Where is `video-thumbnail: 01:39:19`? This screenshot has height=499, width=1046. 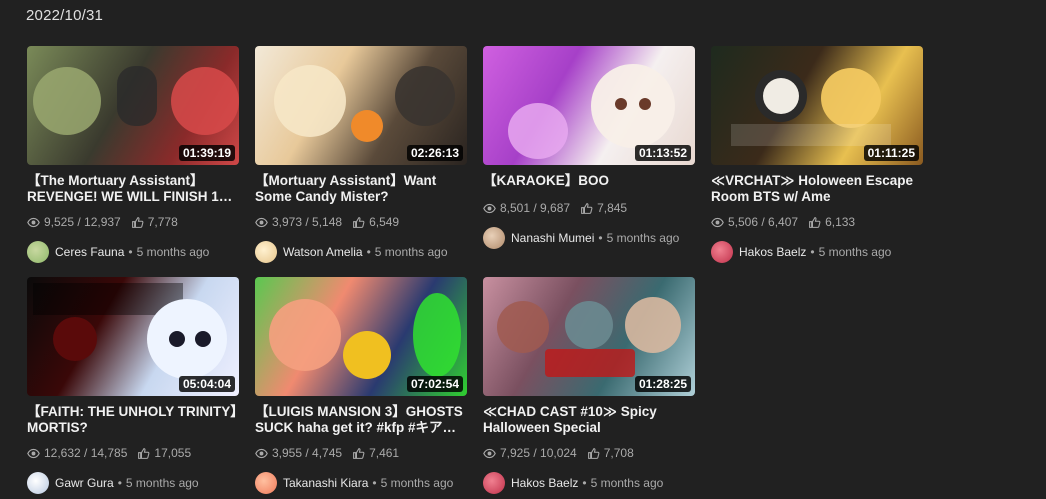 video-thumbnail: 01:39:19 is located at coordinates (133, 105).